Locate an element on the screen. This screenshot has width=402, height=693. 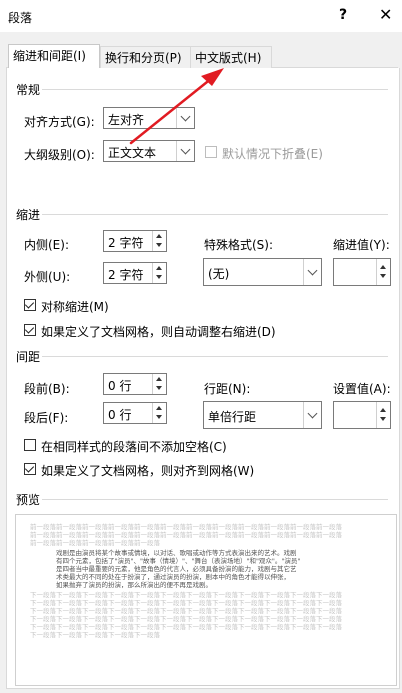
space-before-value: 0 行 is located at coordinates (120, 386).